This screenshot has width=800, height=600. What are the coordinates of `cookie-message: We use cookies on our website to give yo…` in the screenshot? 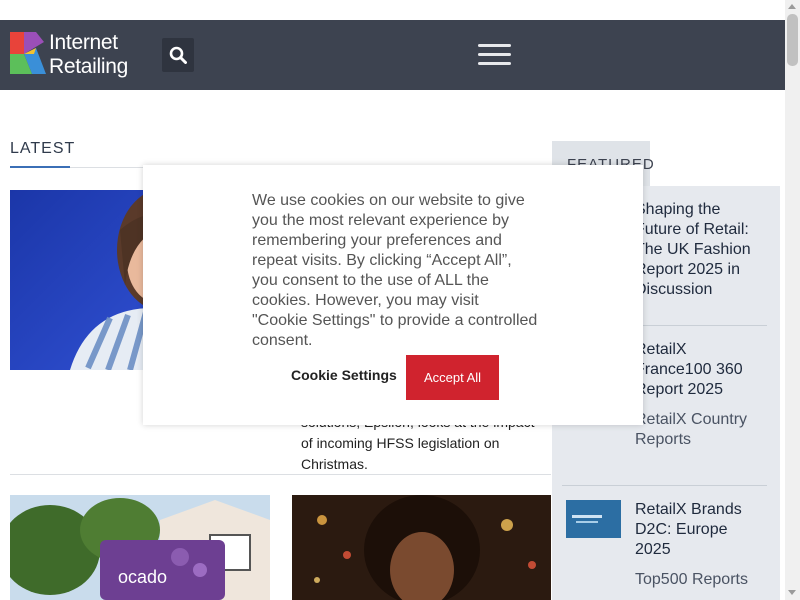 It's located at (395, 270).